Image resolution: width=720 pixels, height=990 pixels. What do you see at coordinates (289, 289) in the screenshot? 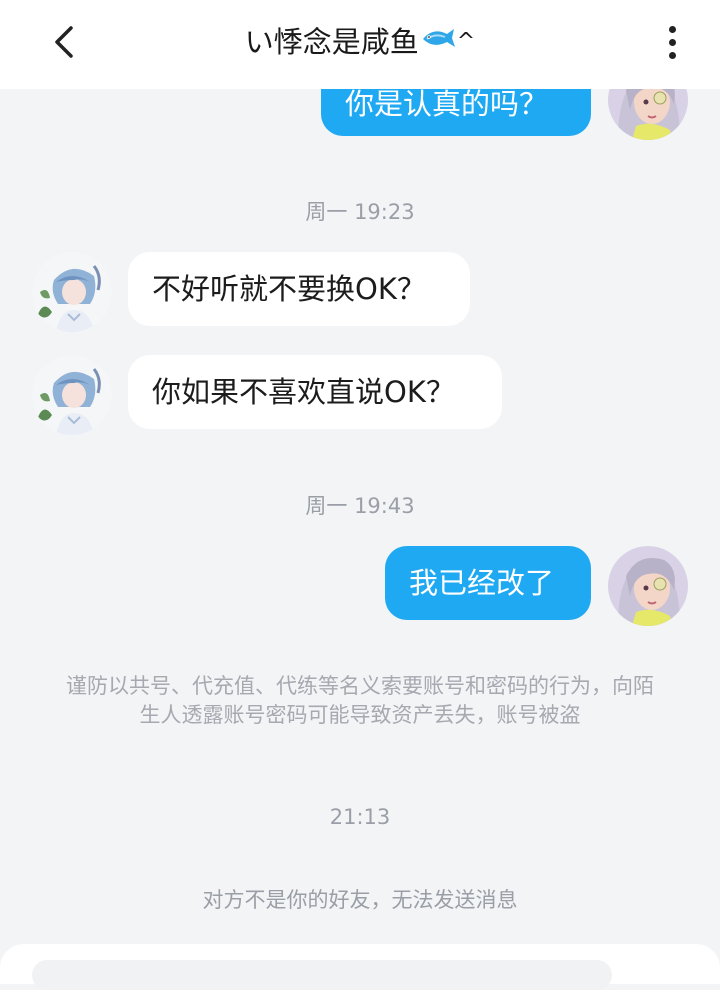
I see `message-text: 不好听就不要换OK？` at bounding box center [289, 289].